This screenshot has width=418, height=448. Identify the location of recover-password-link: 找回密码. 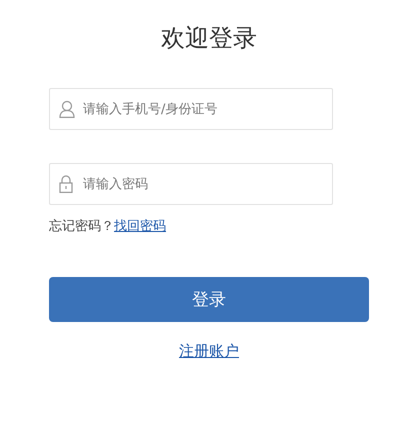
(140, 226).